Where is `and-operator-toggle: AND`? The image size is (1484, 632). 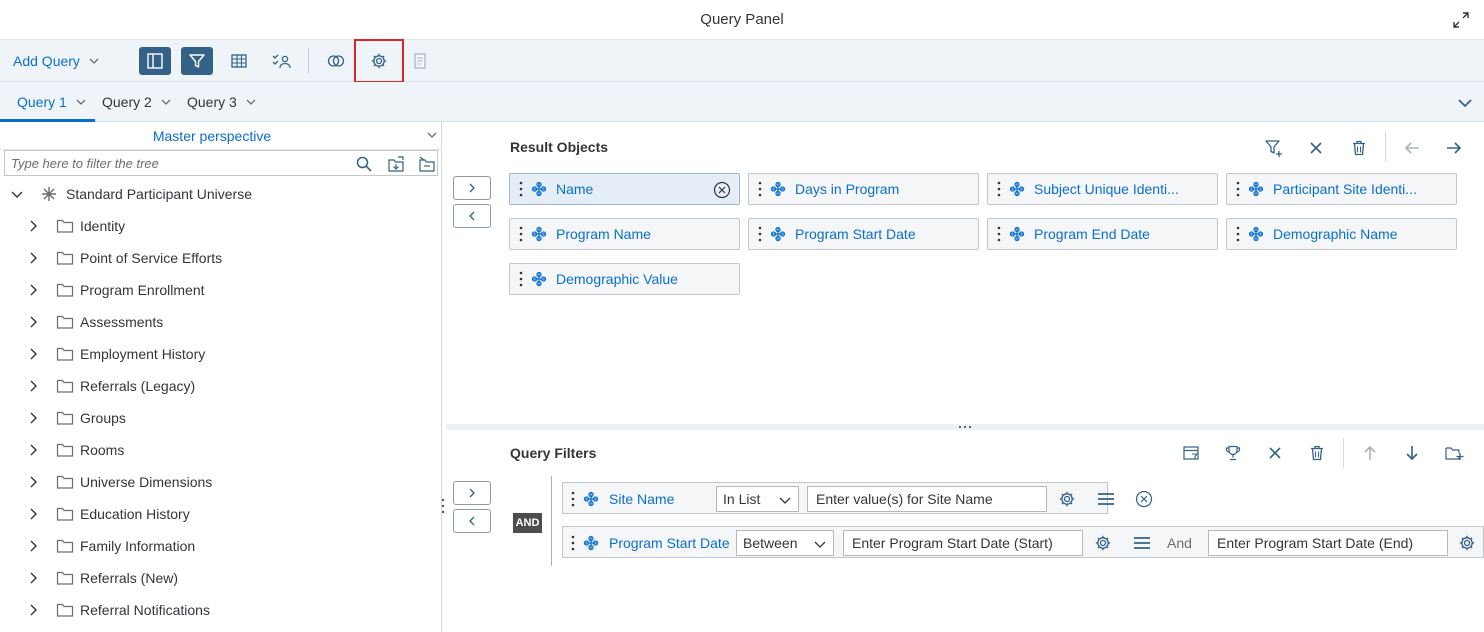 and-operator-toggle: AND is located at coordinates (527, 523).